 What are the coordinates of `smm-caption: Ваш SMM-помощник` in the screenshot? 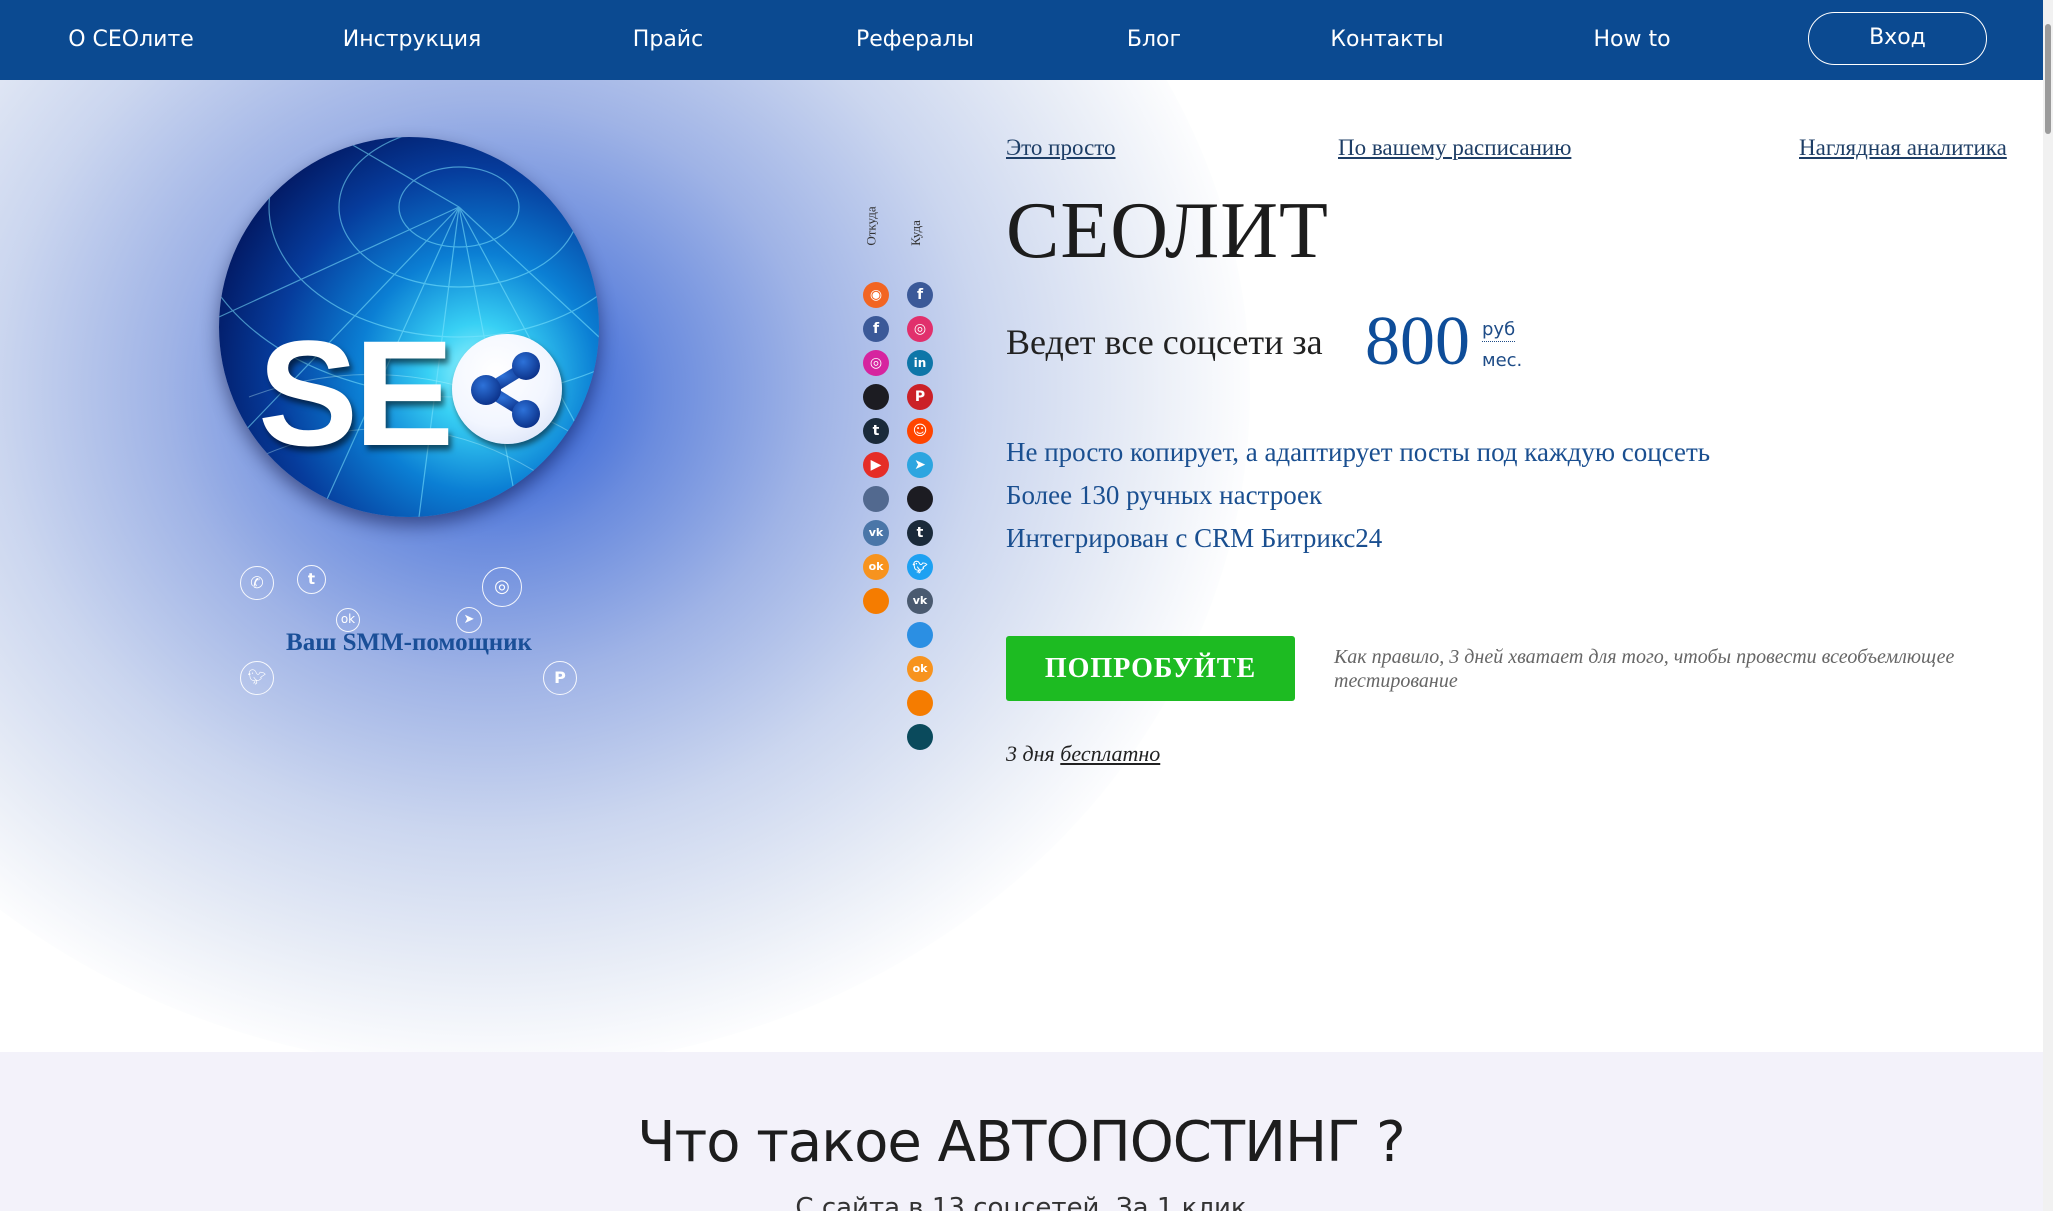 It's located at (409, 642).